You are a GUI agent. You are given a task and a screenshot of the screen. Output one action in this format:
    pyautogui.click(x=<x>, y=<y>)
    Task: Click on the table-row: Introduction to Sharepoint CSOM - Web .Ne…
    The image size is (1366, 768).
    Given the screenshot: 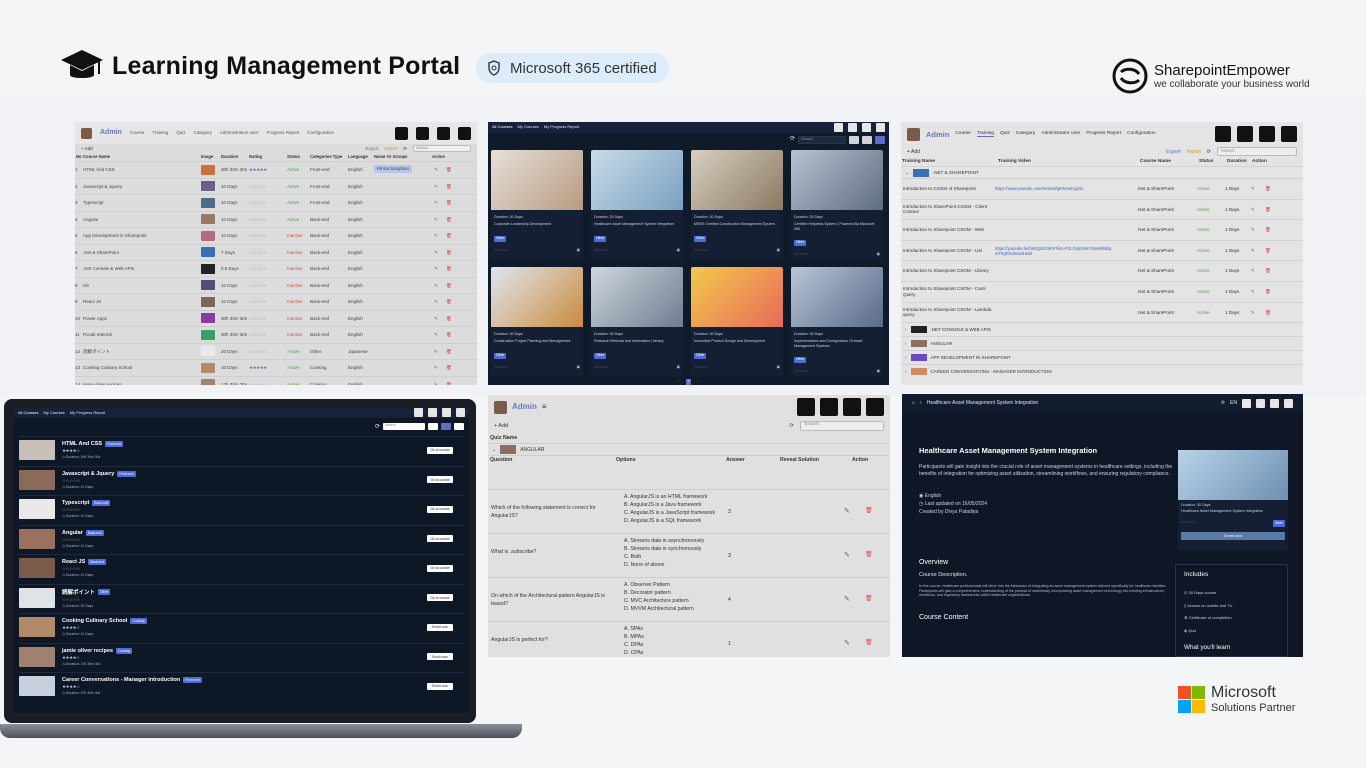 What is the action you would take?
    pyautogui.click(x=1102, y=229)
    